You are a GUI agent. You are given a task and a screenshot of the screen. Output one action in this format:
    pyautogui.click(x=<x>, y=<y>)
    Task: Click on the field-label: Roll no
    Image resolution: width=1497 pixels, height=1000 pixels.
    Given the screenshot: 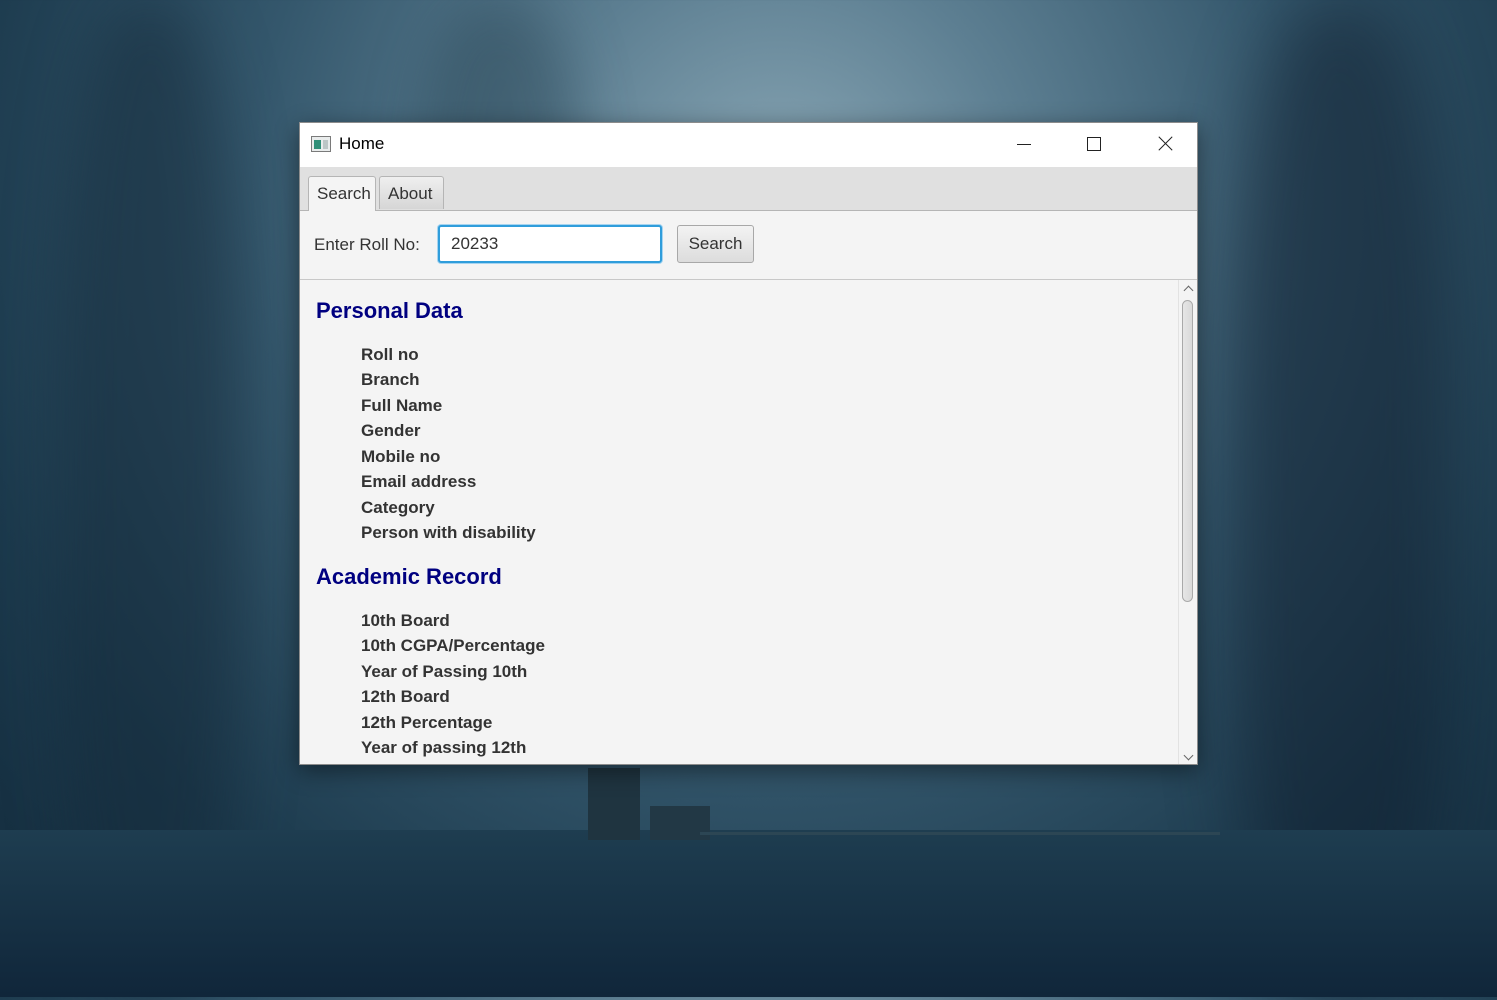 What is the action you would take?
    pyautogui.click(x=390, y=354)
    